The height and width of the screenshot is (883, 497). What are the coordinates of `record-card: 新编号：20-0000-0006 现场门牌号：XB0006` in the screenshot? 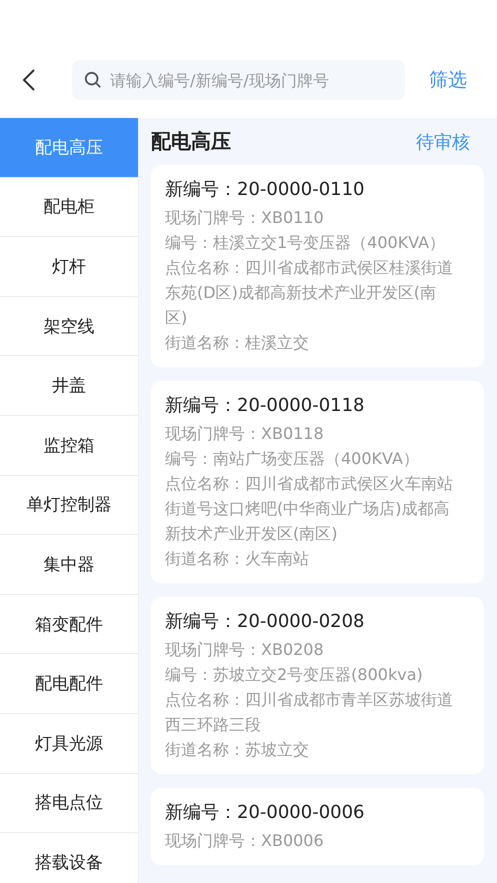 It's located at (317, 826).